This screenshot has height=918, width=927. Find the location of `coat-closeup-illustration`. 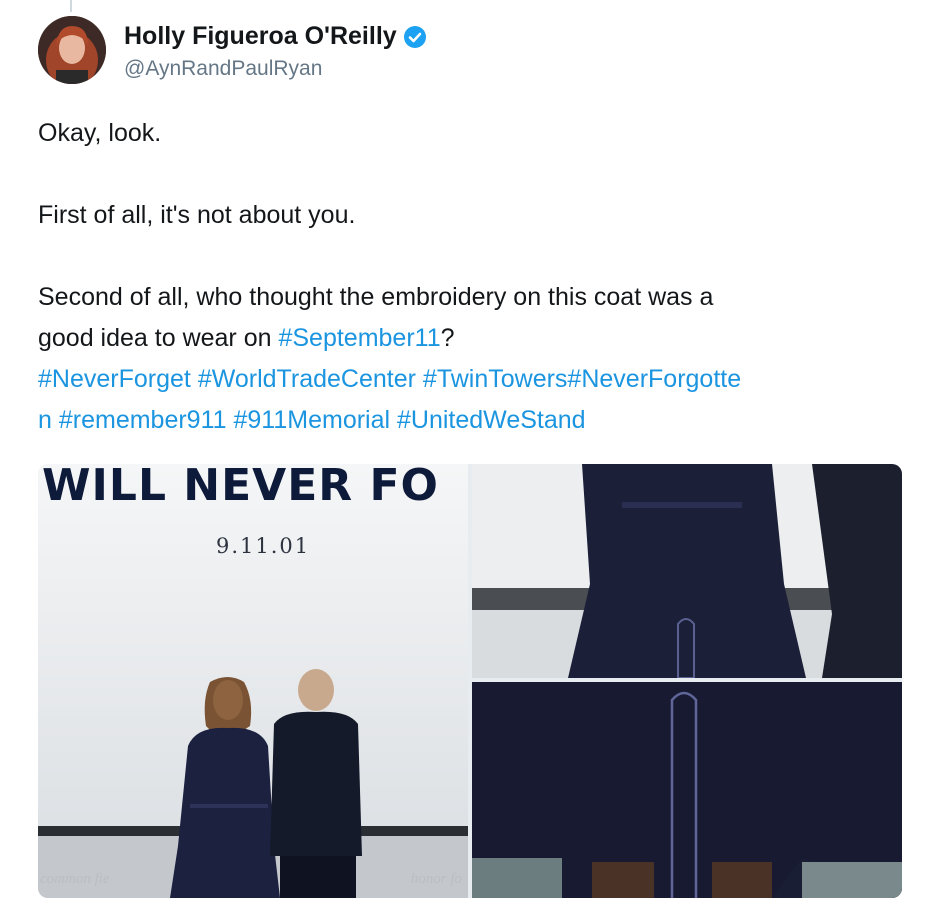

coat-closeup-illustration is located at coordinates (687, 790).